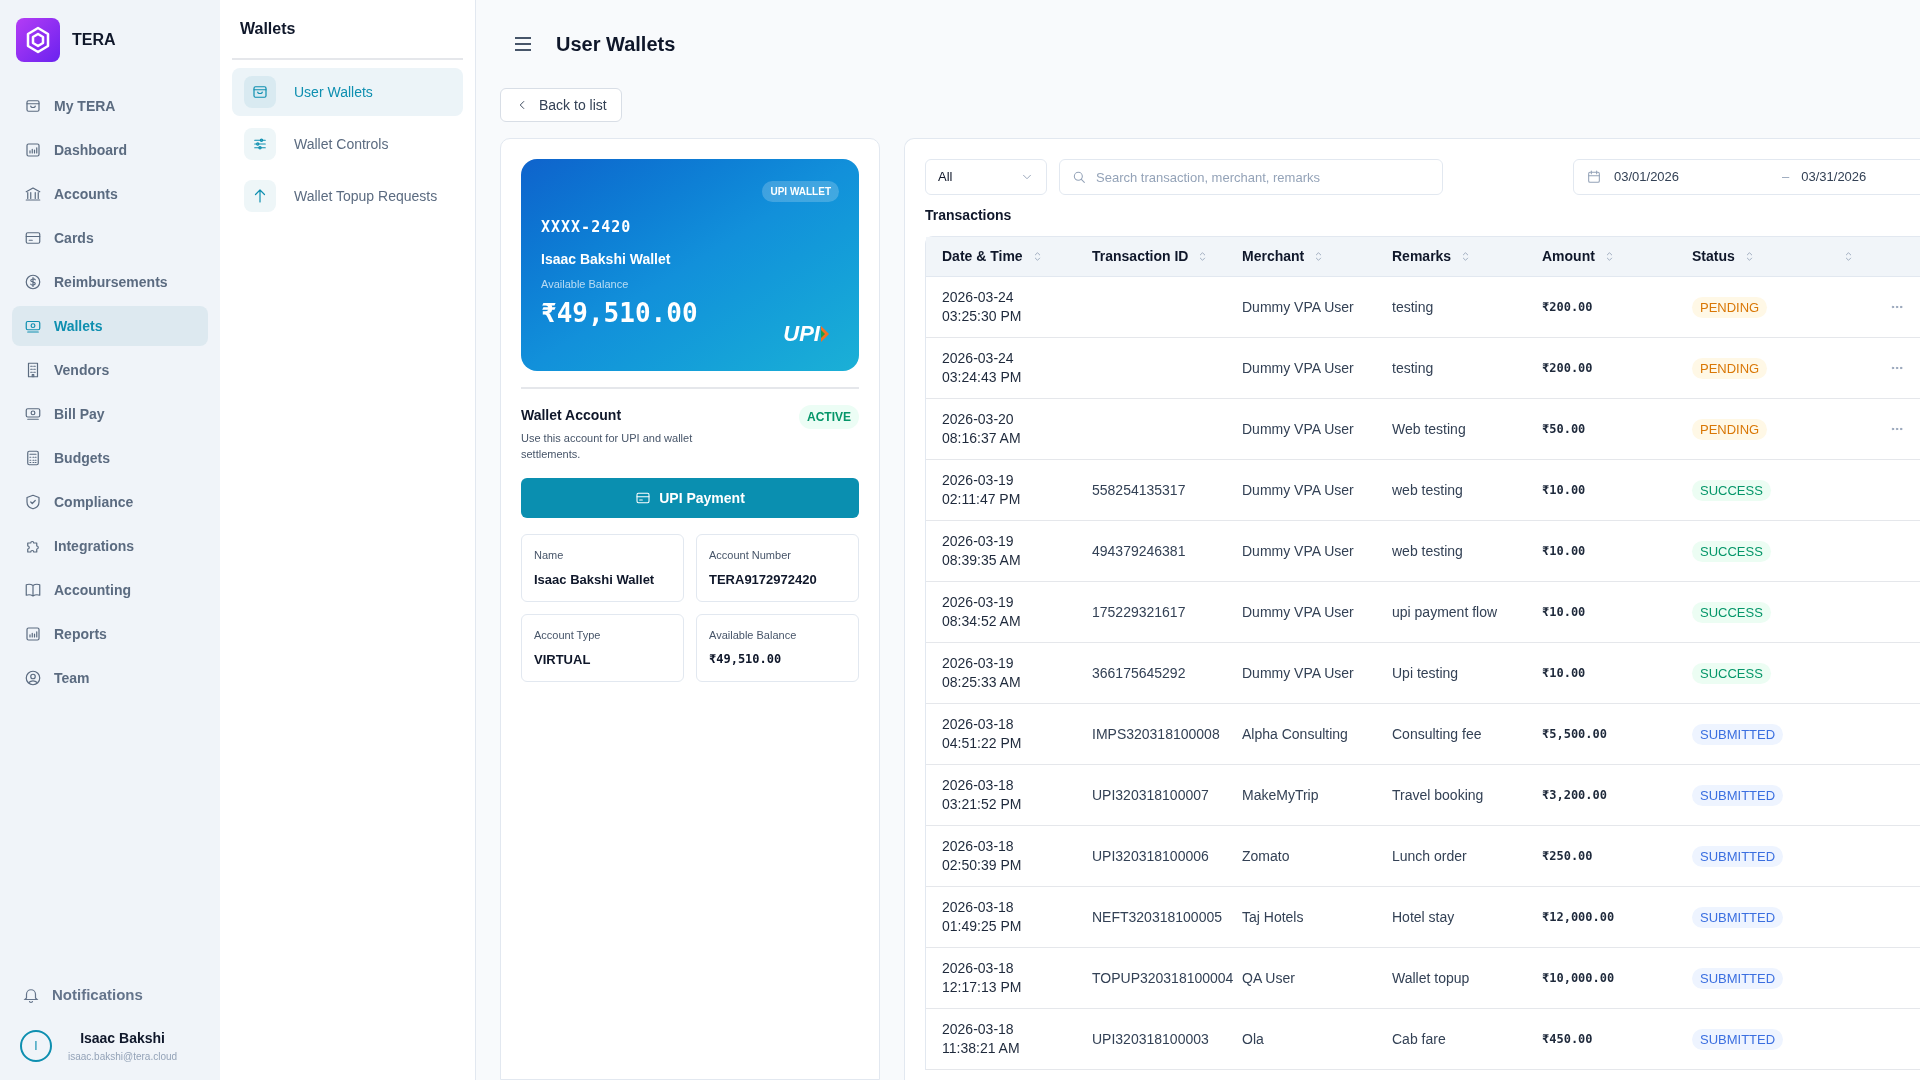 This screenshot has width=1920, height=1080. What do you see at coordinates (1151, 856) in the screenshot?
I see `table-cell-text: UPI320318100006` at bounding box center [1151, 856].